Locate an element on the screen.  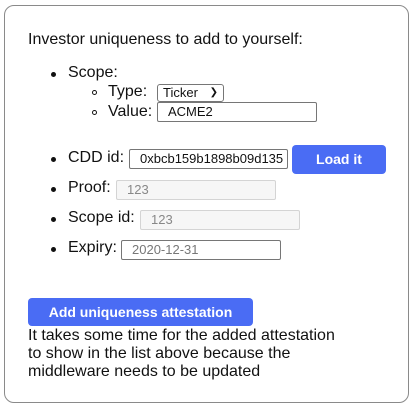
cdd-id-label: CDD id: is located at coordinates (96, 157).